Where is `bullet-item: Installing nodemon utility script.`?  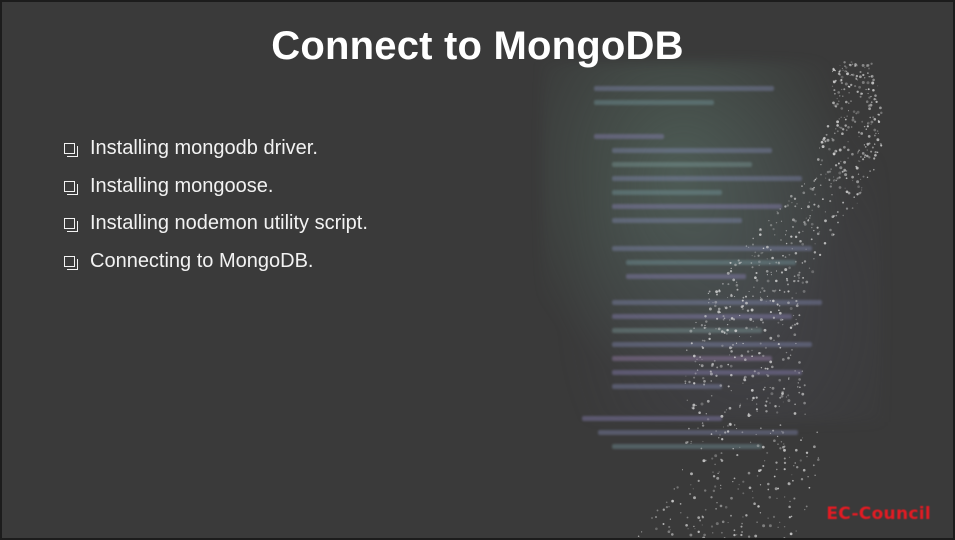
bullet-item: Installing nodemon utility script. is located at coordinates (216, 224).